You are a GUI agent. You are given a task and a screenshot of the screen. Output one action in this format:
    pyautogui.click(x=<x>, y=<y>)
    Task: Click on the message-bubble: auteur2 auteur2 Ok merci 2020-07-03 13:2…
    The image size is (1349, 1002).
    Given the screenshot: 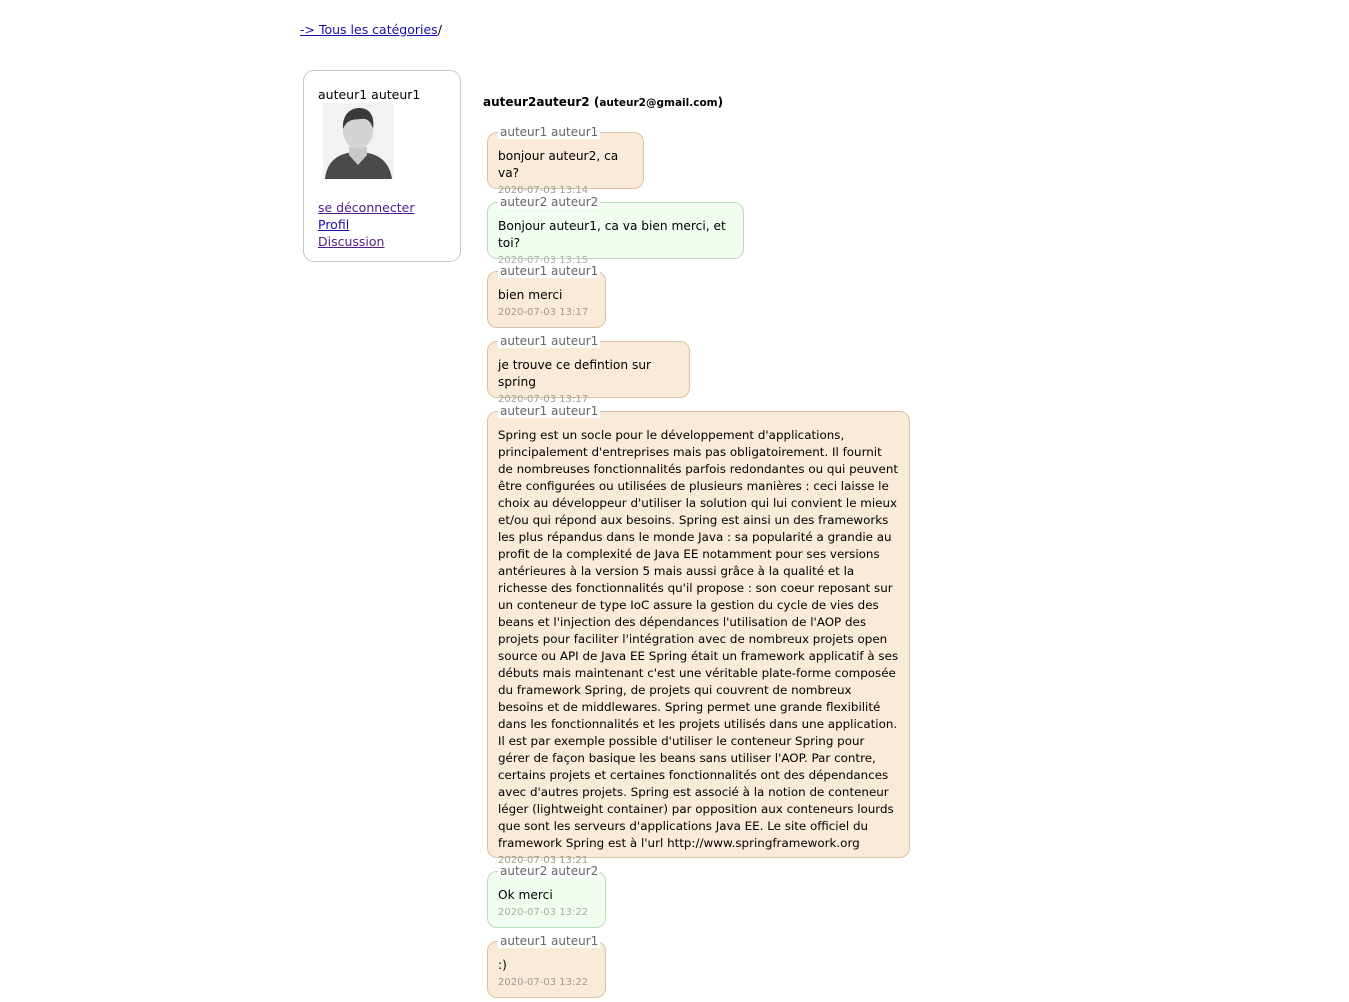 What is the action you would take?
    pyautogui.click(x=546, y=896)
    